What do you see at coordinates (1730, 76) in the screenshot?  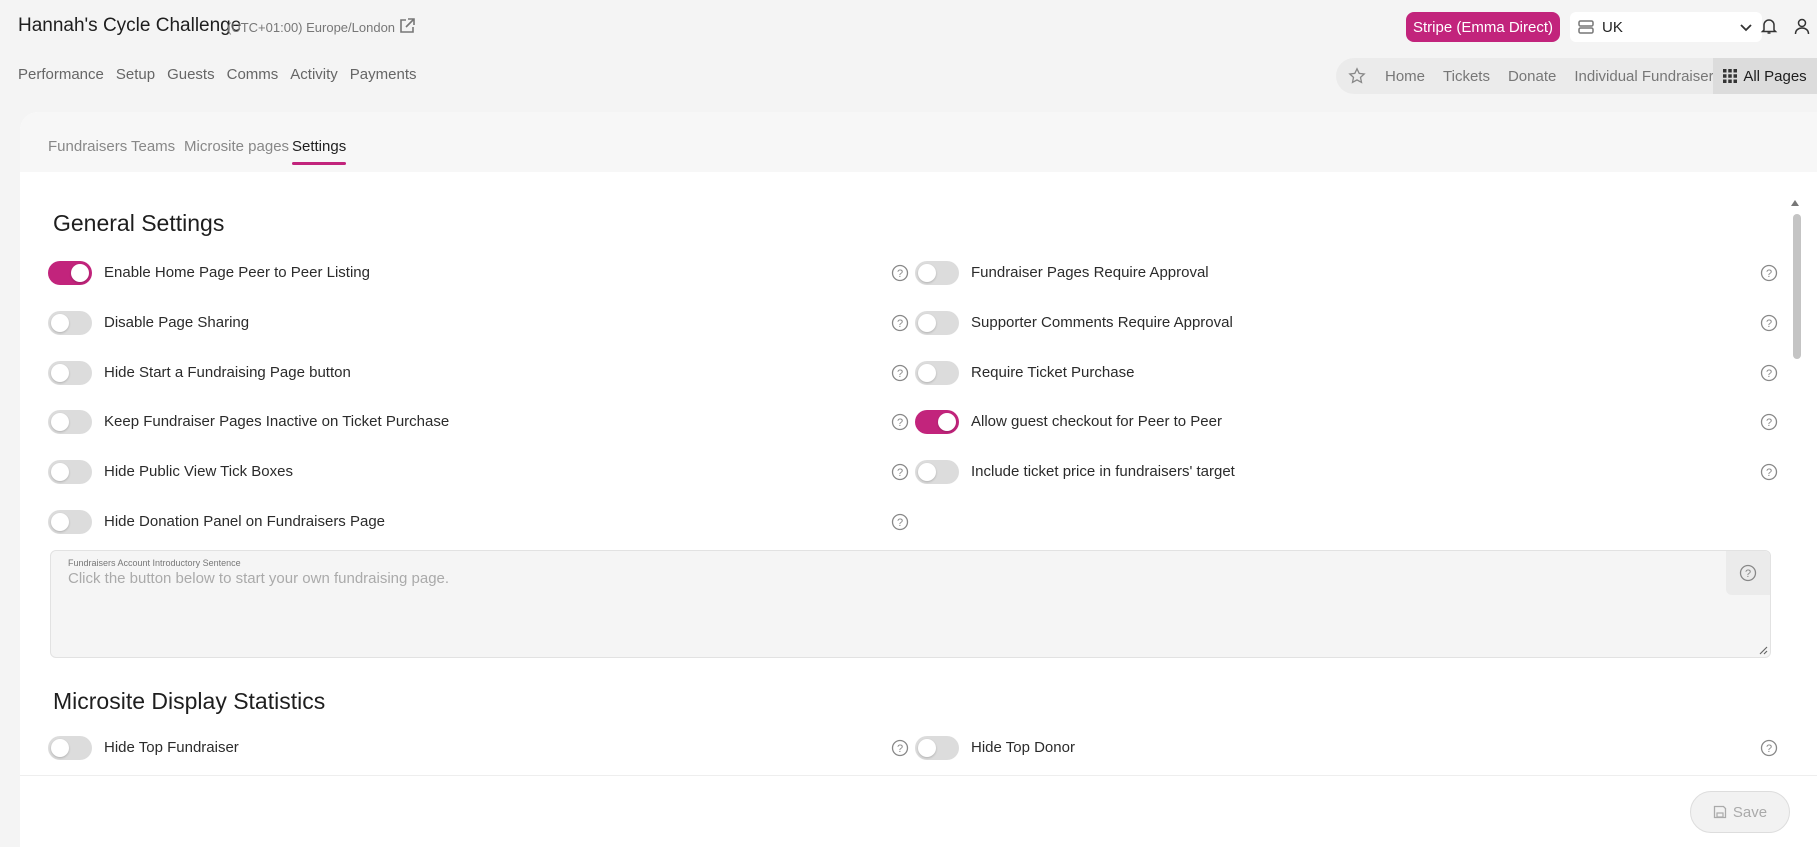 I see `grid-icon` at bounding box center [1730, 76].